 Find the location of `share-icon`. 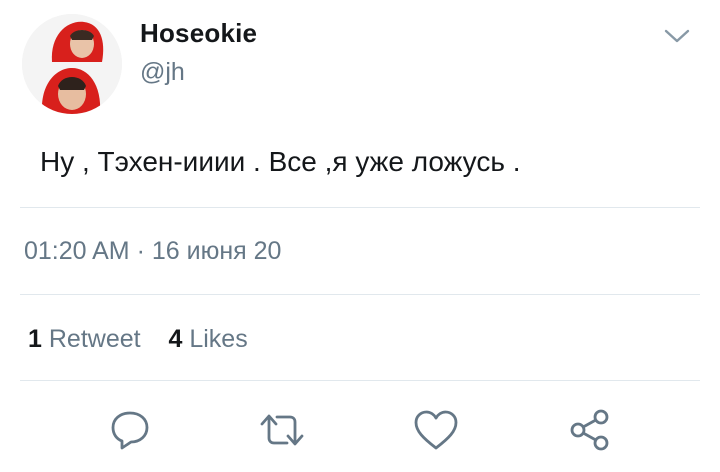

share-icon is located at coordinates (589, 430).